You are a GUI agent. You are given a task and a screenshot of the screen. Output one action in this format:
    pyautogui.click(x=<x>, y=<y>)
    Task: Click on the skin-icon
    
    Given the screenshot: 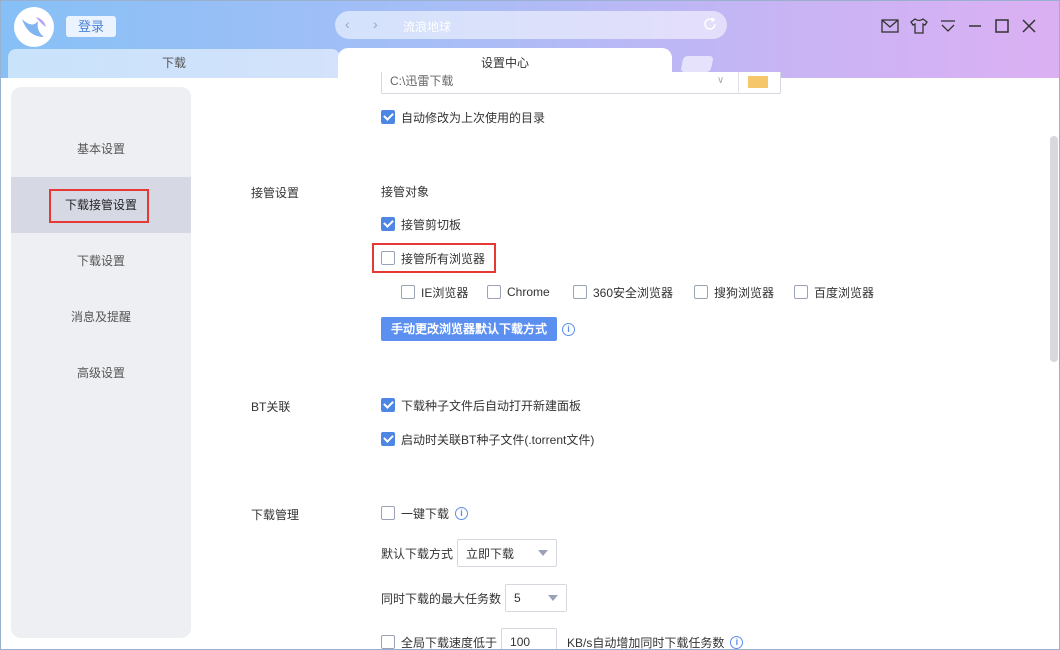 What is the action you would take?
    pyautogui.click(x=919, y=26)
    